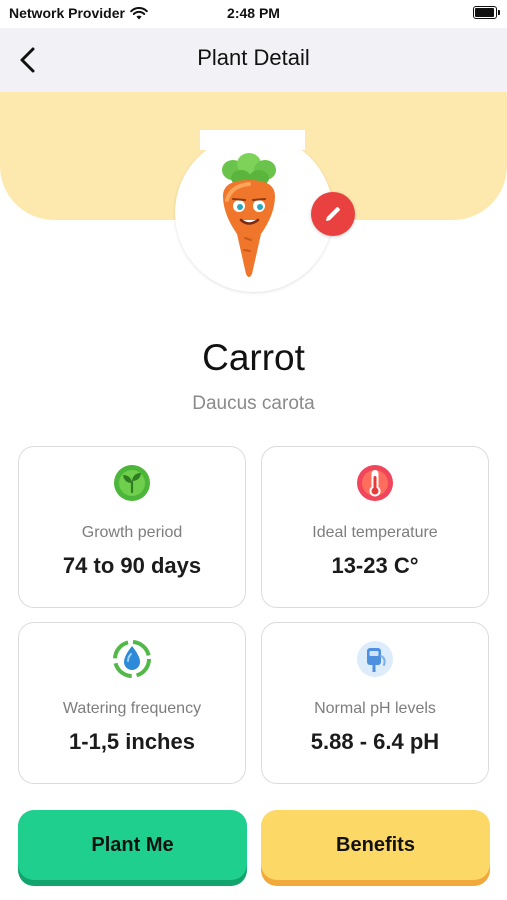 This screenshot has width=507, height=900. What do you see at coordinates (375, 483) in the screenshot?
I see `thermometer-icon` at bounding box center [375, 483].